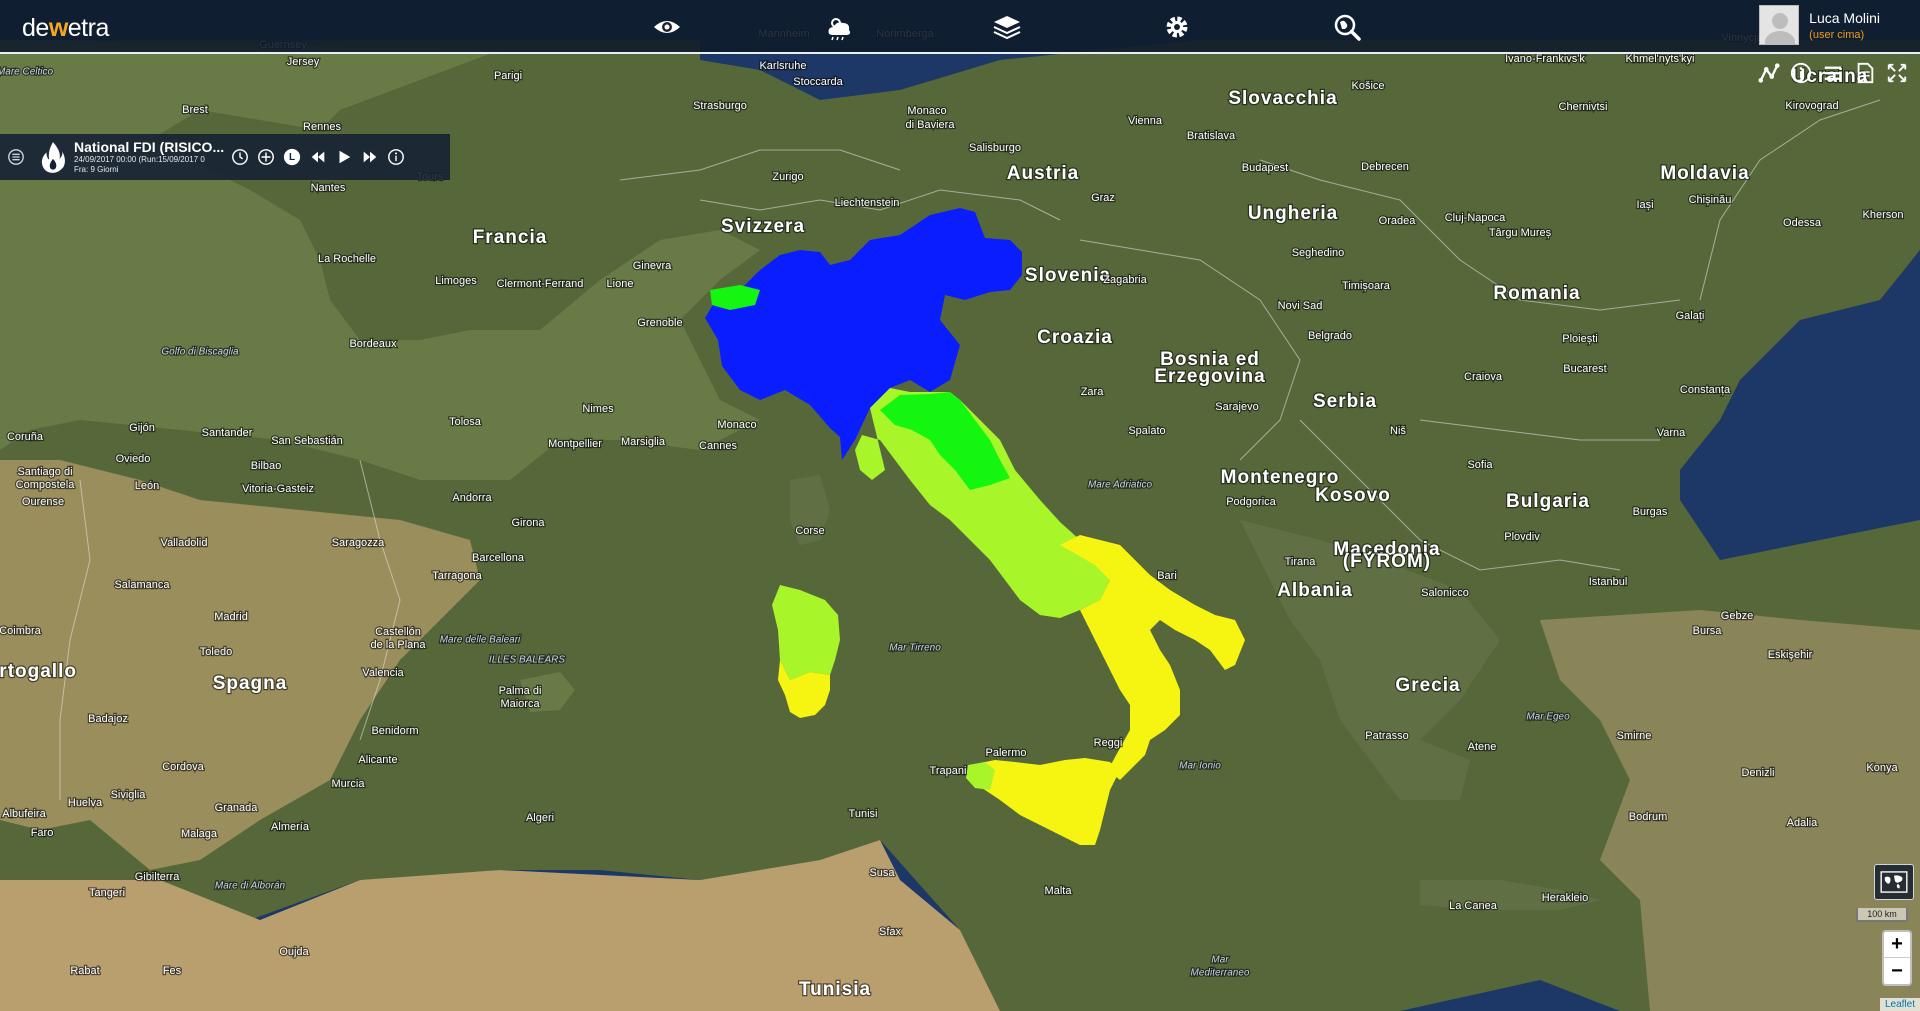  What do you see at coordinates (26, 72) in the screenshot?
I see `map-label-sea: Mare Celtico` at bounding box center [26, 72].